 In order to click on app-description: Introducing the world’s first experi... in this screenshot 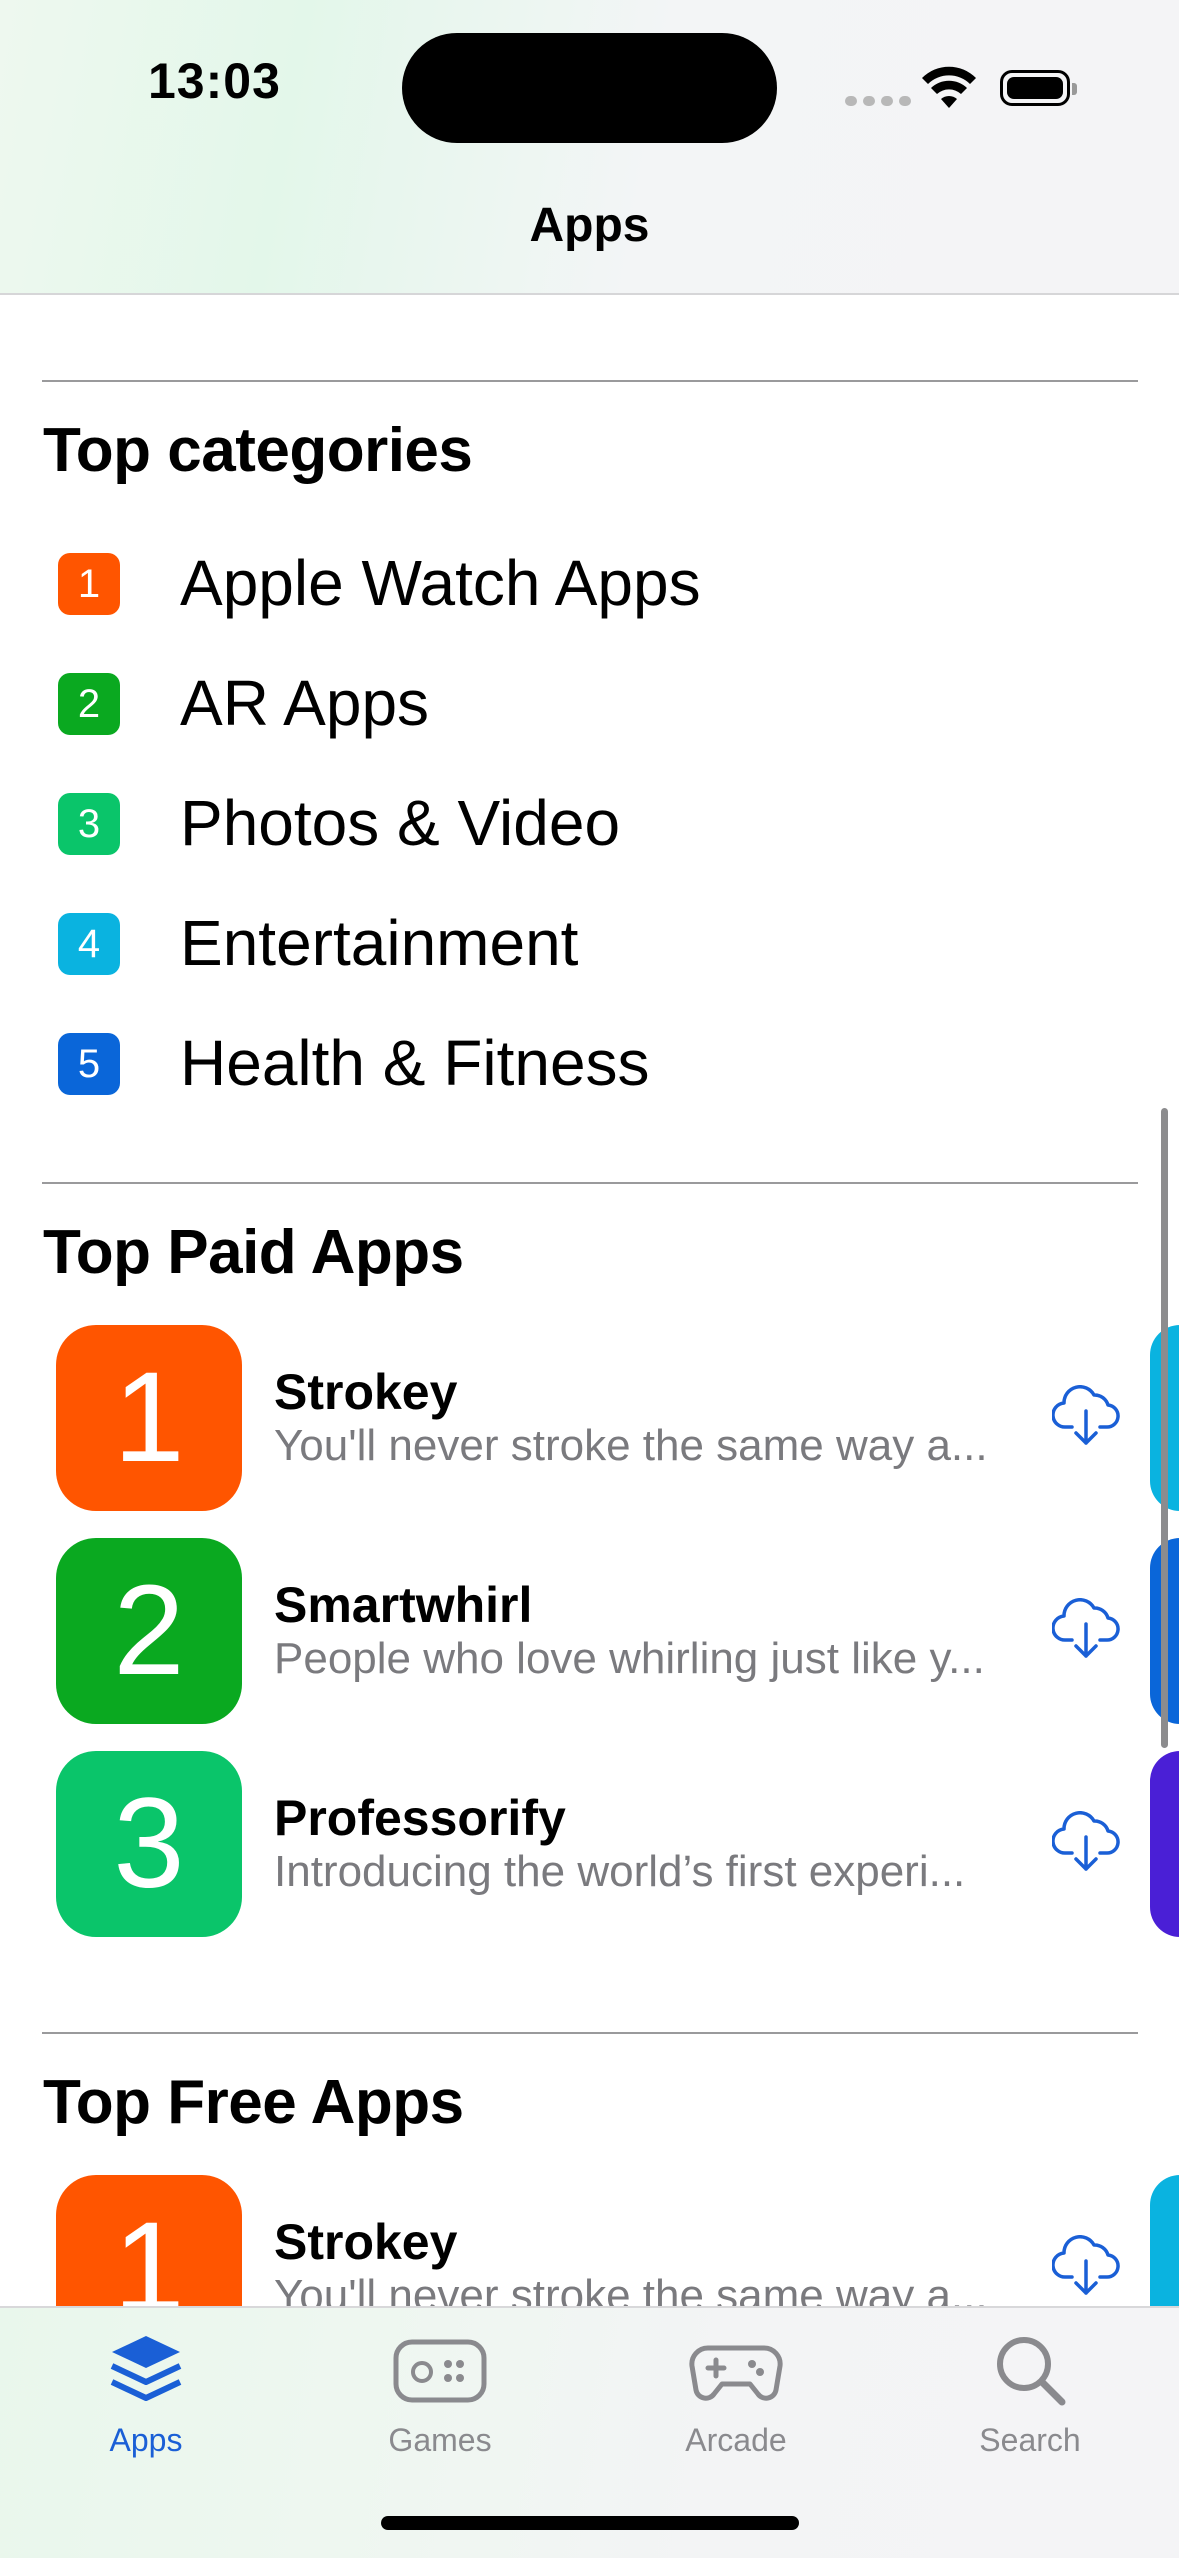, I will do `click(620, 1871)`.